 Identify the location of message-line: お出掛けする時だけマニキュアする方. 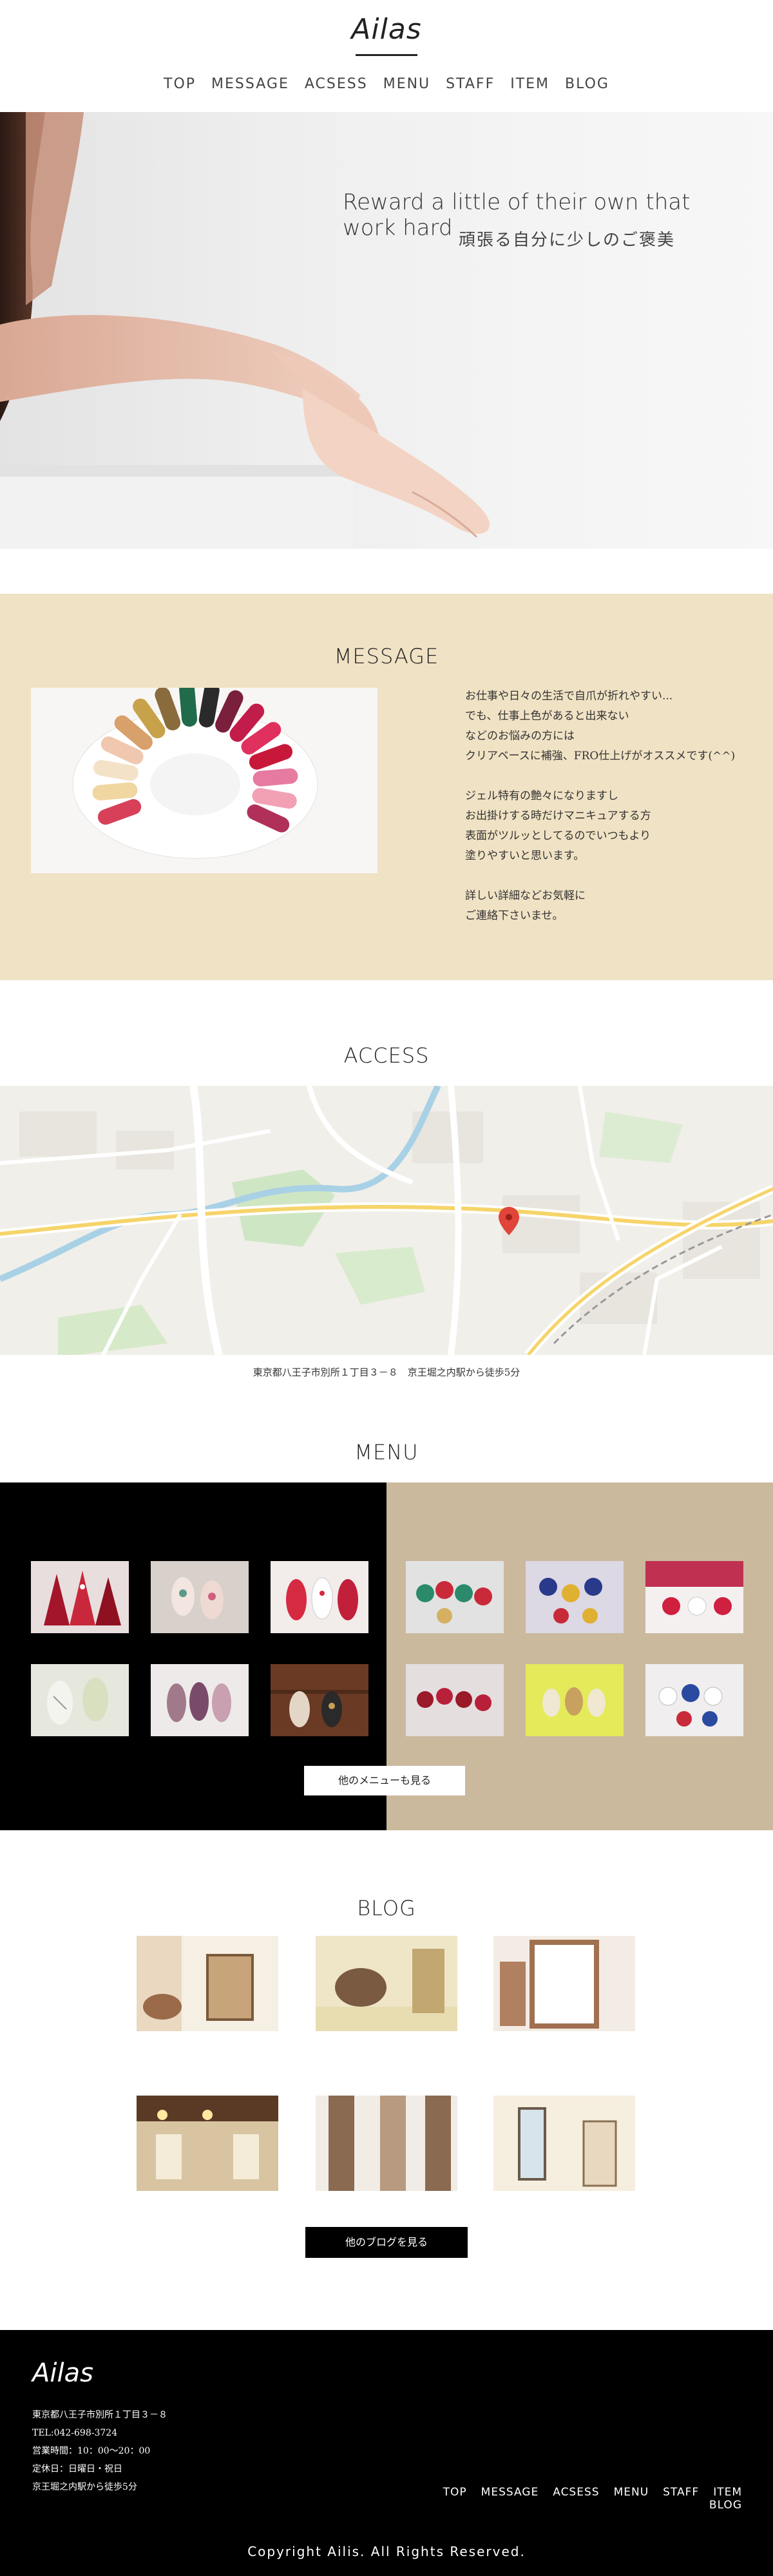
(558, 816).